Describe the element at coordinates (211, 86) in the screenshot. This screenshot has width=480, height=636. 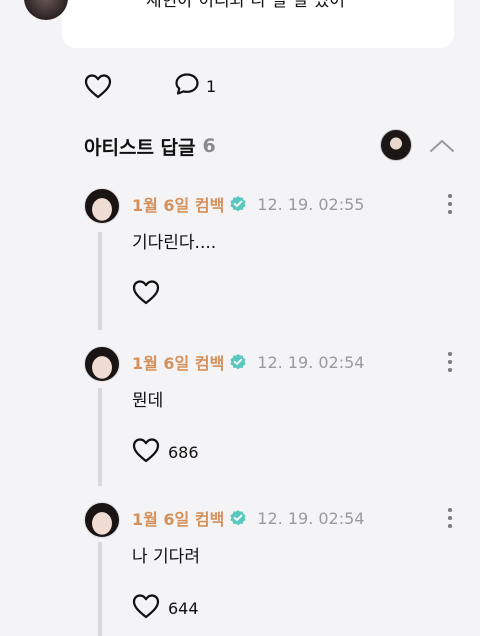
I see `reply-count: 1` at that location.